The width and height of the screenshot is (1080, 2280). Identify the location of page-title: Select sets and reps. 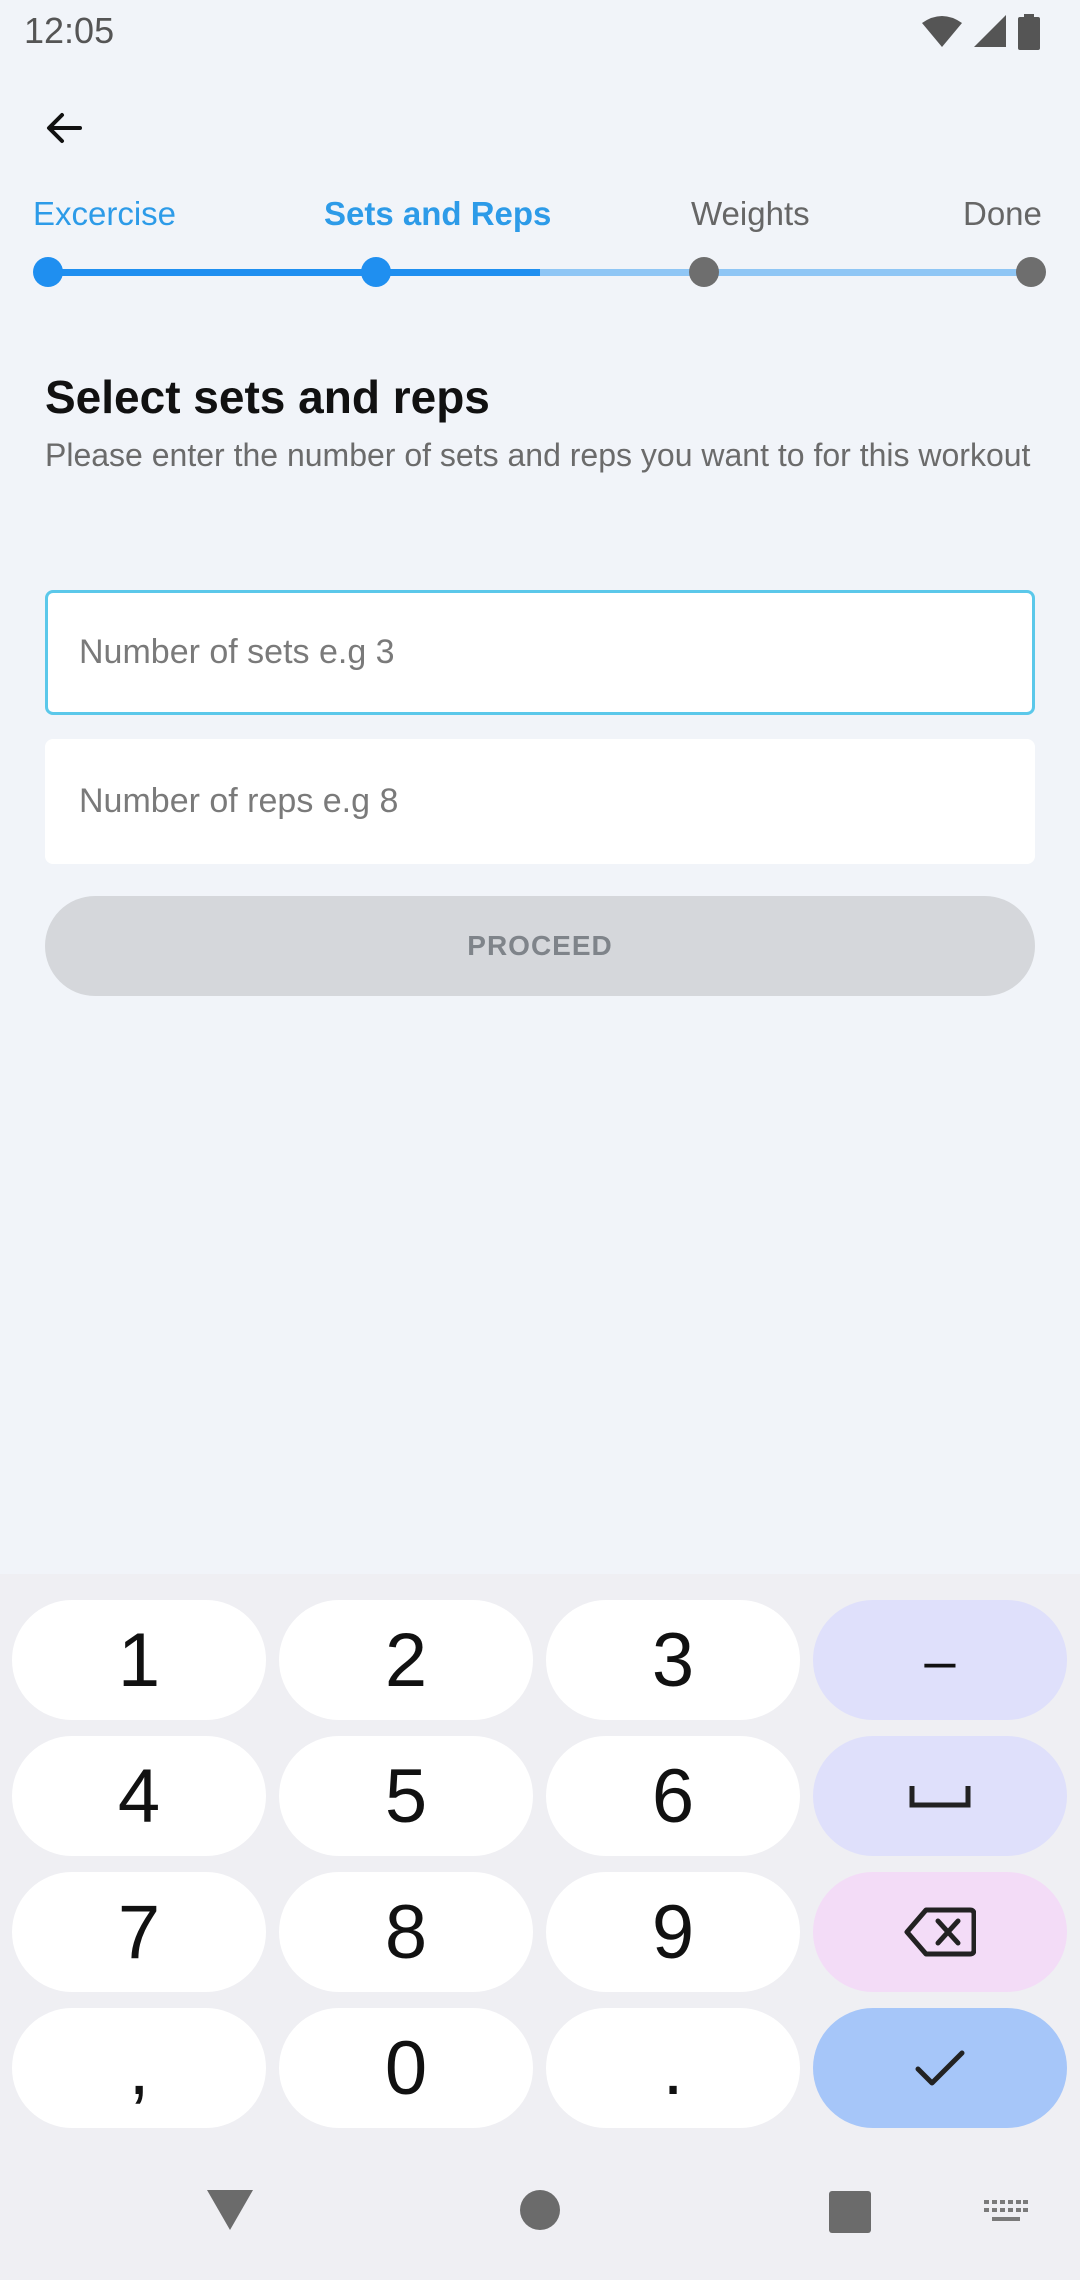
(267, 397).